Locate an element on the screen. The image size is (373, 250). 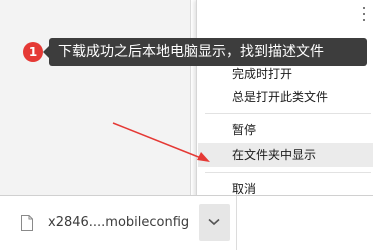
arrow-head is located at coordinates (203, 157).